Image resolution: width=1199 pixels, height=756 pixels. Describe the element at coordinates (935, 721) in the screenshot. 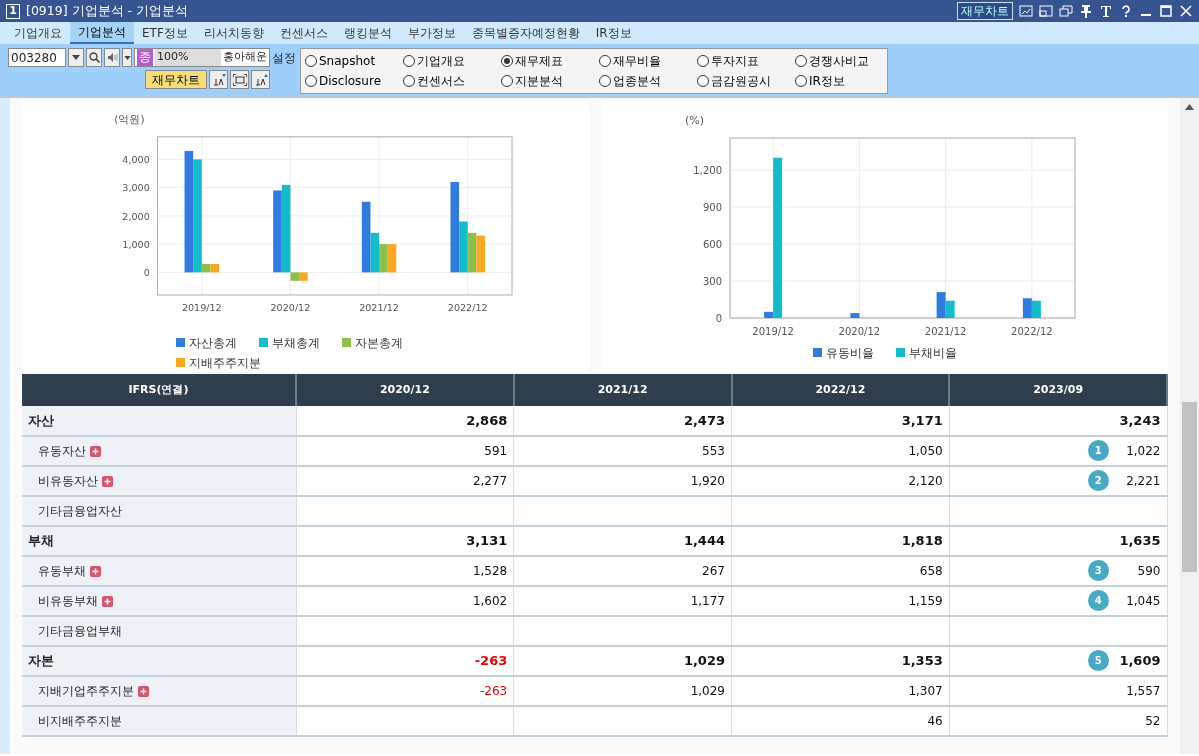

I see `table-cell: 46` at that location.